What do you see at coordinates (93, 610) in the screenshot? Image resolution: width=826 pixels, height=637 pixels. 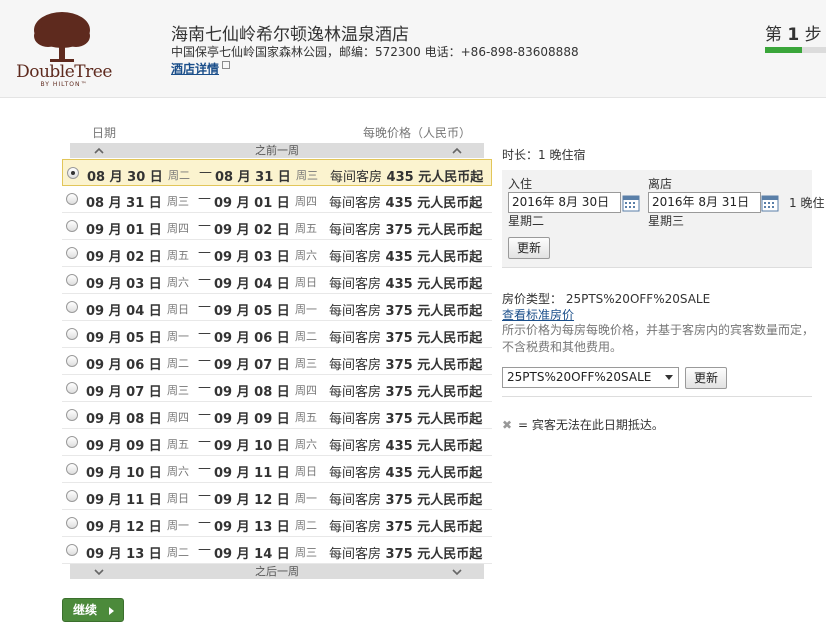 I see `continue-button: 继续` at bounding box center [93, 610].